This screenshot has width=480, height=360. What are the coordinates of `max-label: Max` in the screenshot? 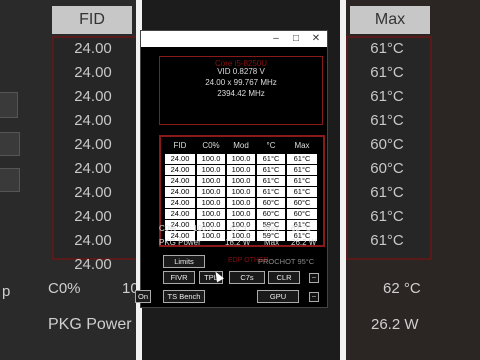 It's located at (272, 228).